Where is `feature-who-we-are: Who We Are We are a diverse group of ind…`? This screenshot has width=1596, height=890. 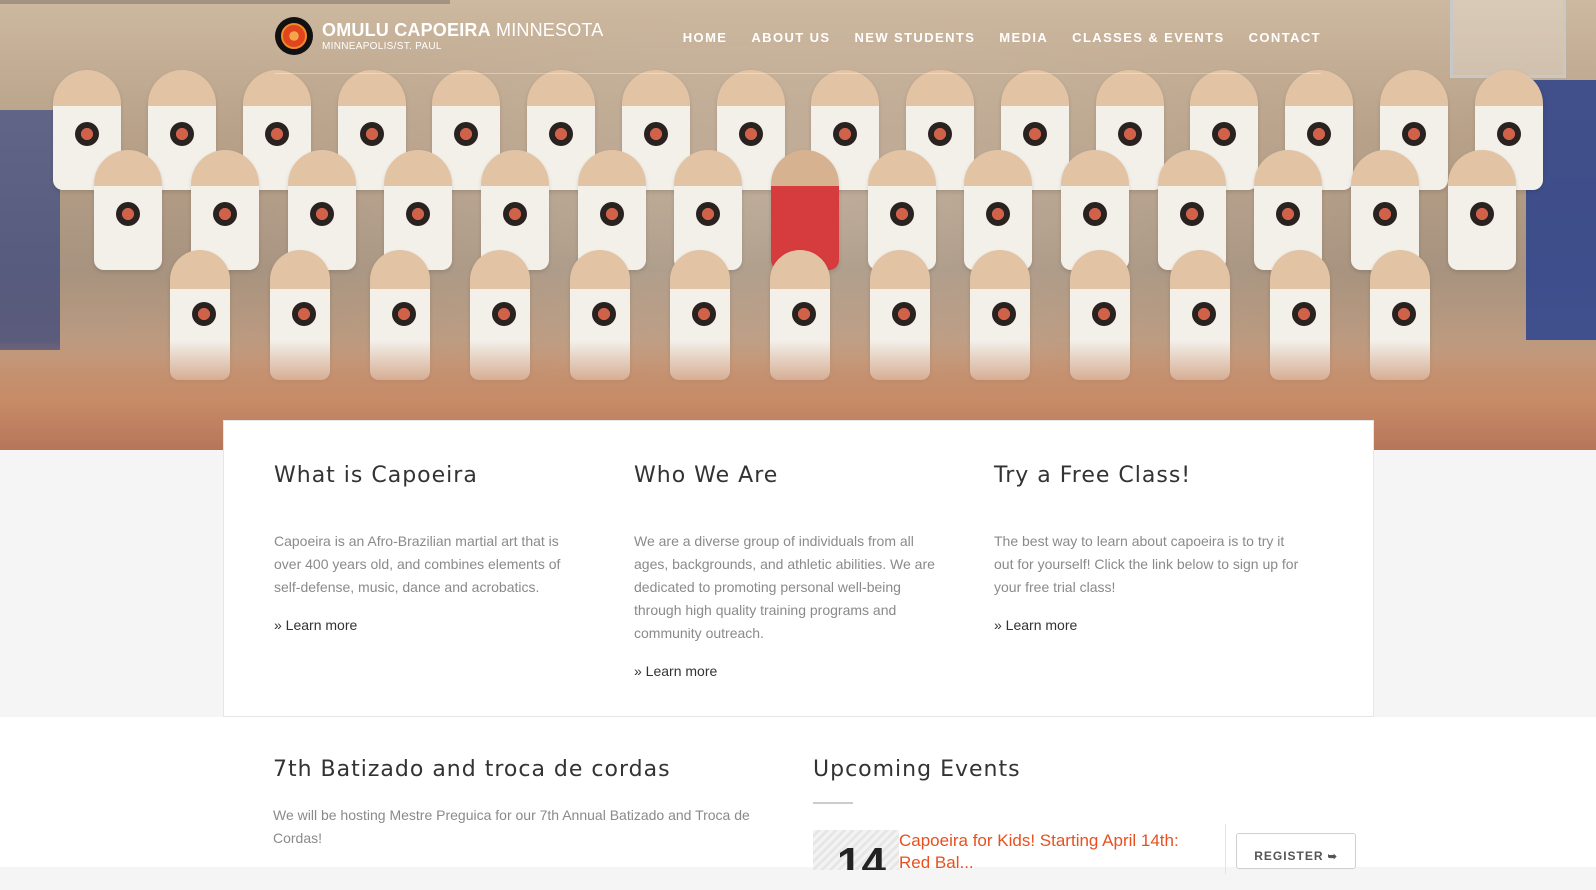
feature-who-we-are: Who We Are We are a diverse group of ind… is located at coordinates (786, 571).